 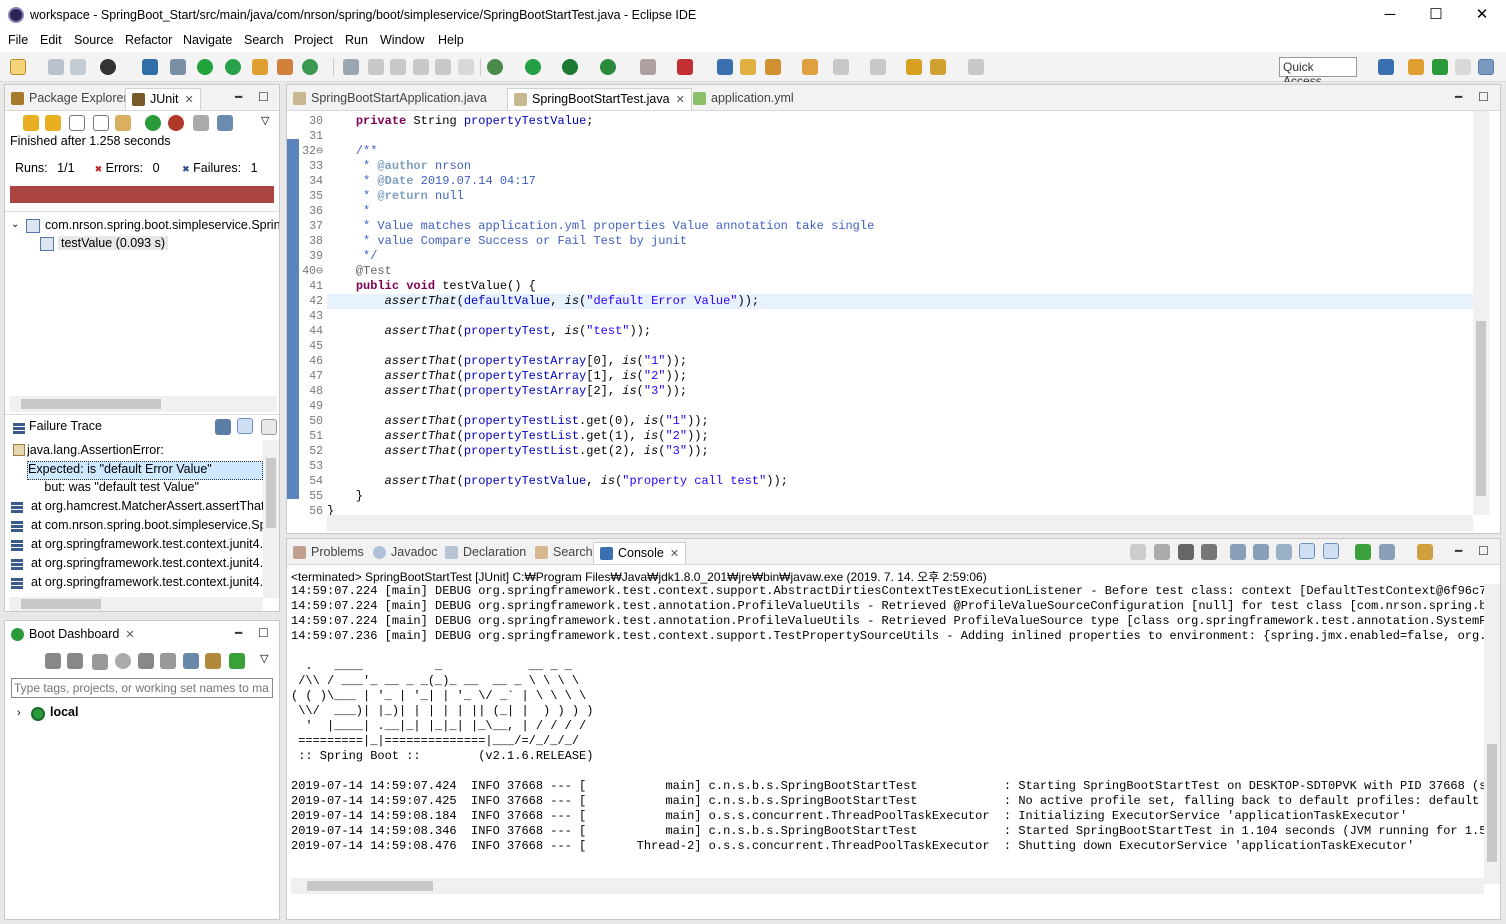 What do you see at coordinates (1186, 552) in the screenshot?
I see `remove-launch-icon` at bounding box center [1186, 552].